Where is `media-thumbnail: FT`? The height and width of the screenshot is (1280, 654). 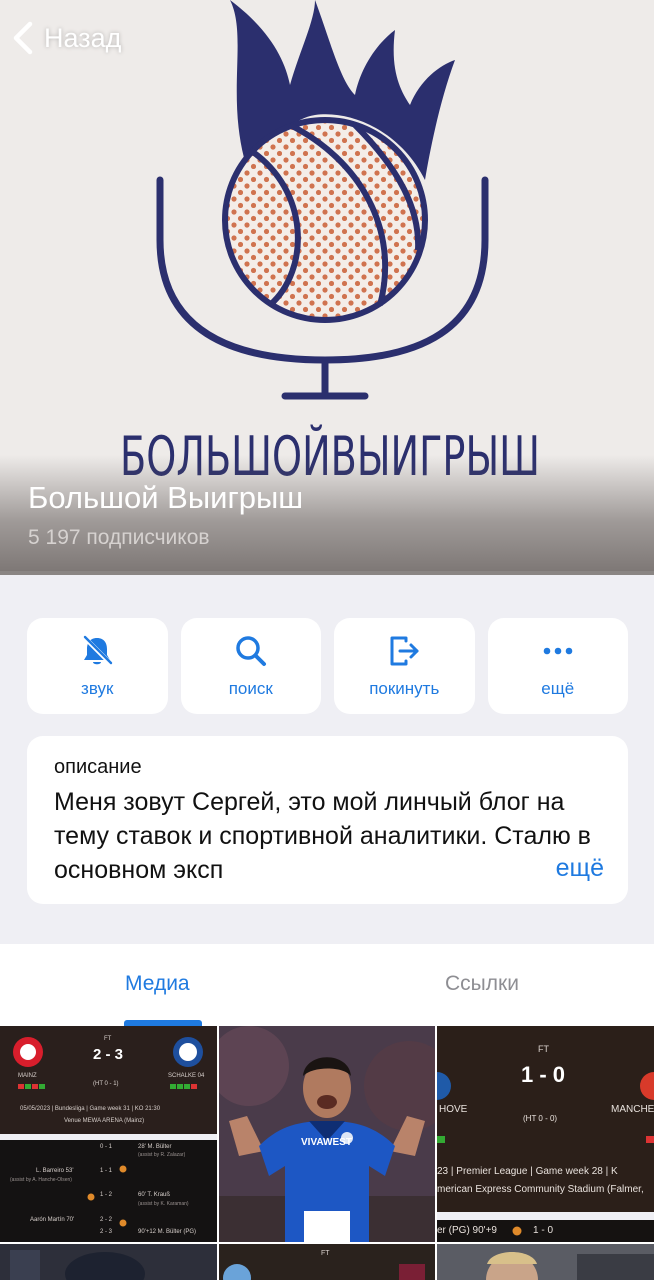 media-thumbnail: FT is located at coordinates (327, 1262).